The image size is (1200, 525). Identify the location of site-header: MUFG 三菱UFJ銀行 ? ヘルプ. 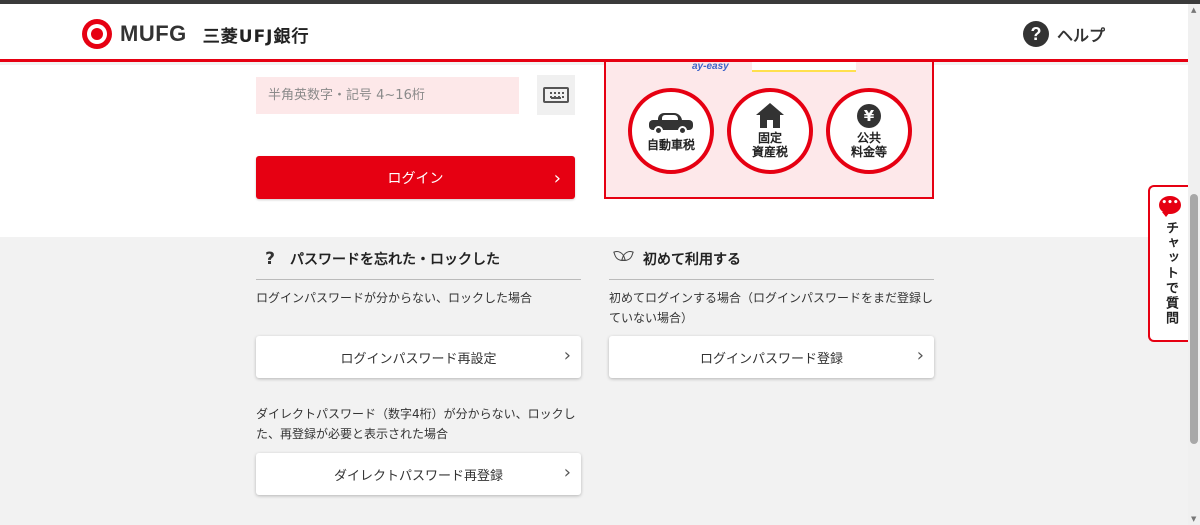
(594, 33).